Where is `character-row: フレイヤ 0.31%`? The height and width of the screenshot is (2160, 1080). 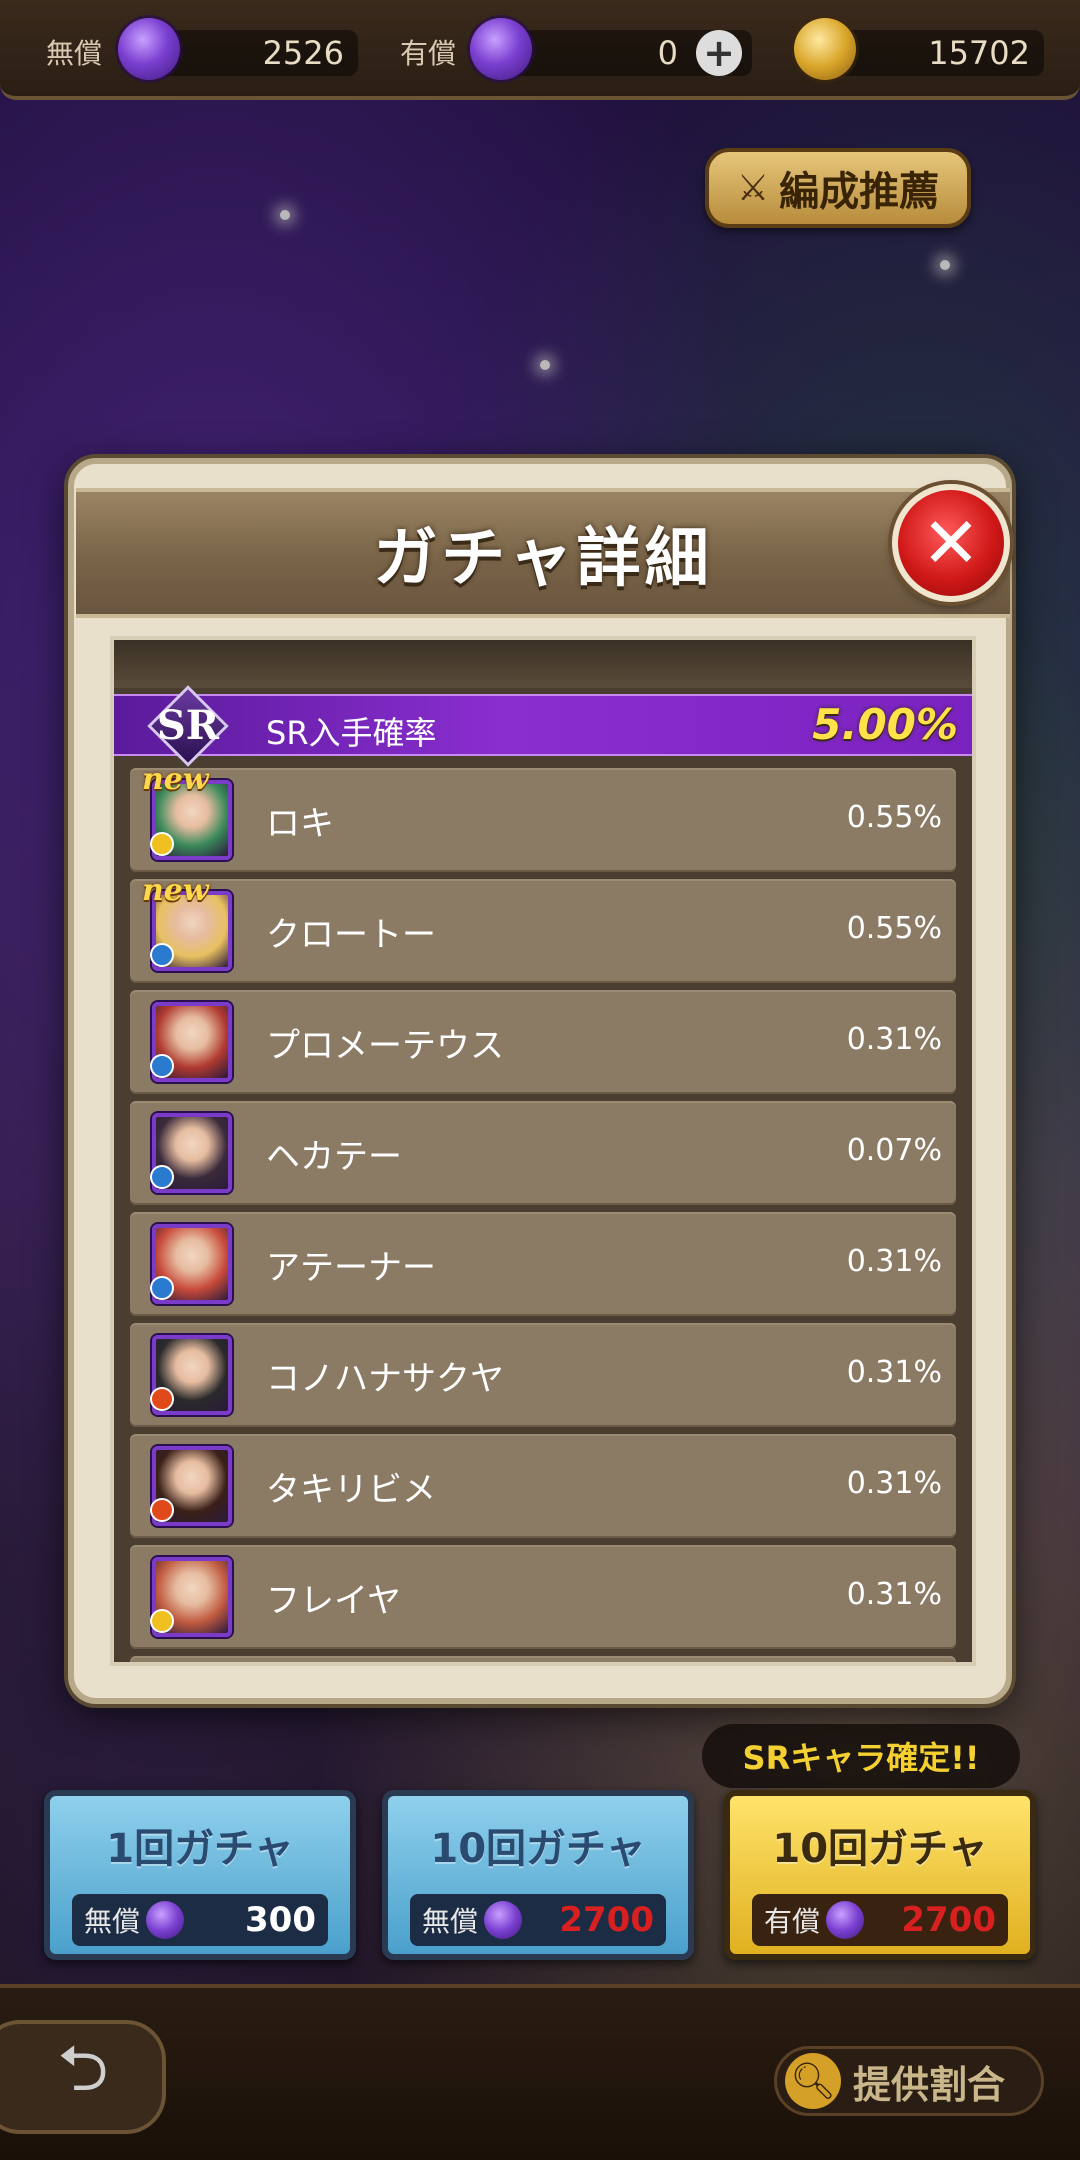 character-row: フレイヤ 0.31% is located at coordinates (543, 1597).